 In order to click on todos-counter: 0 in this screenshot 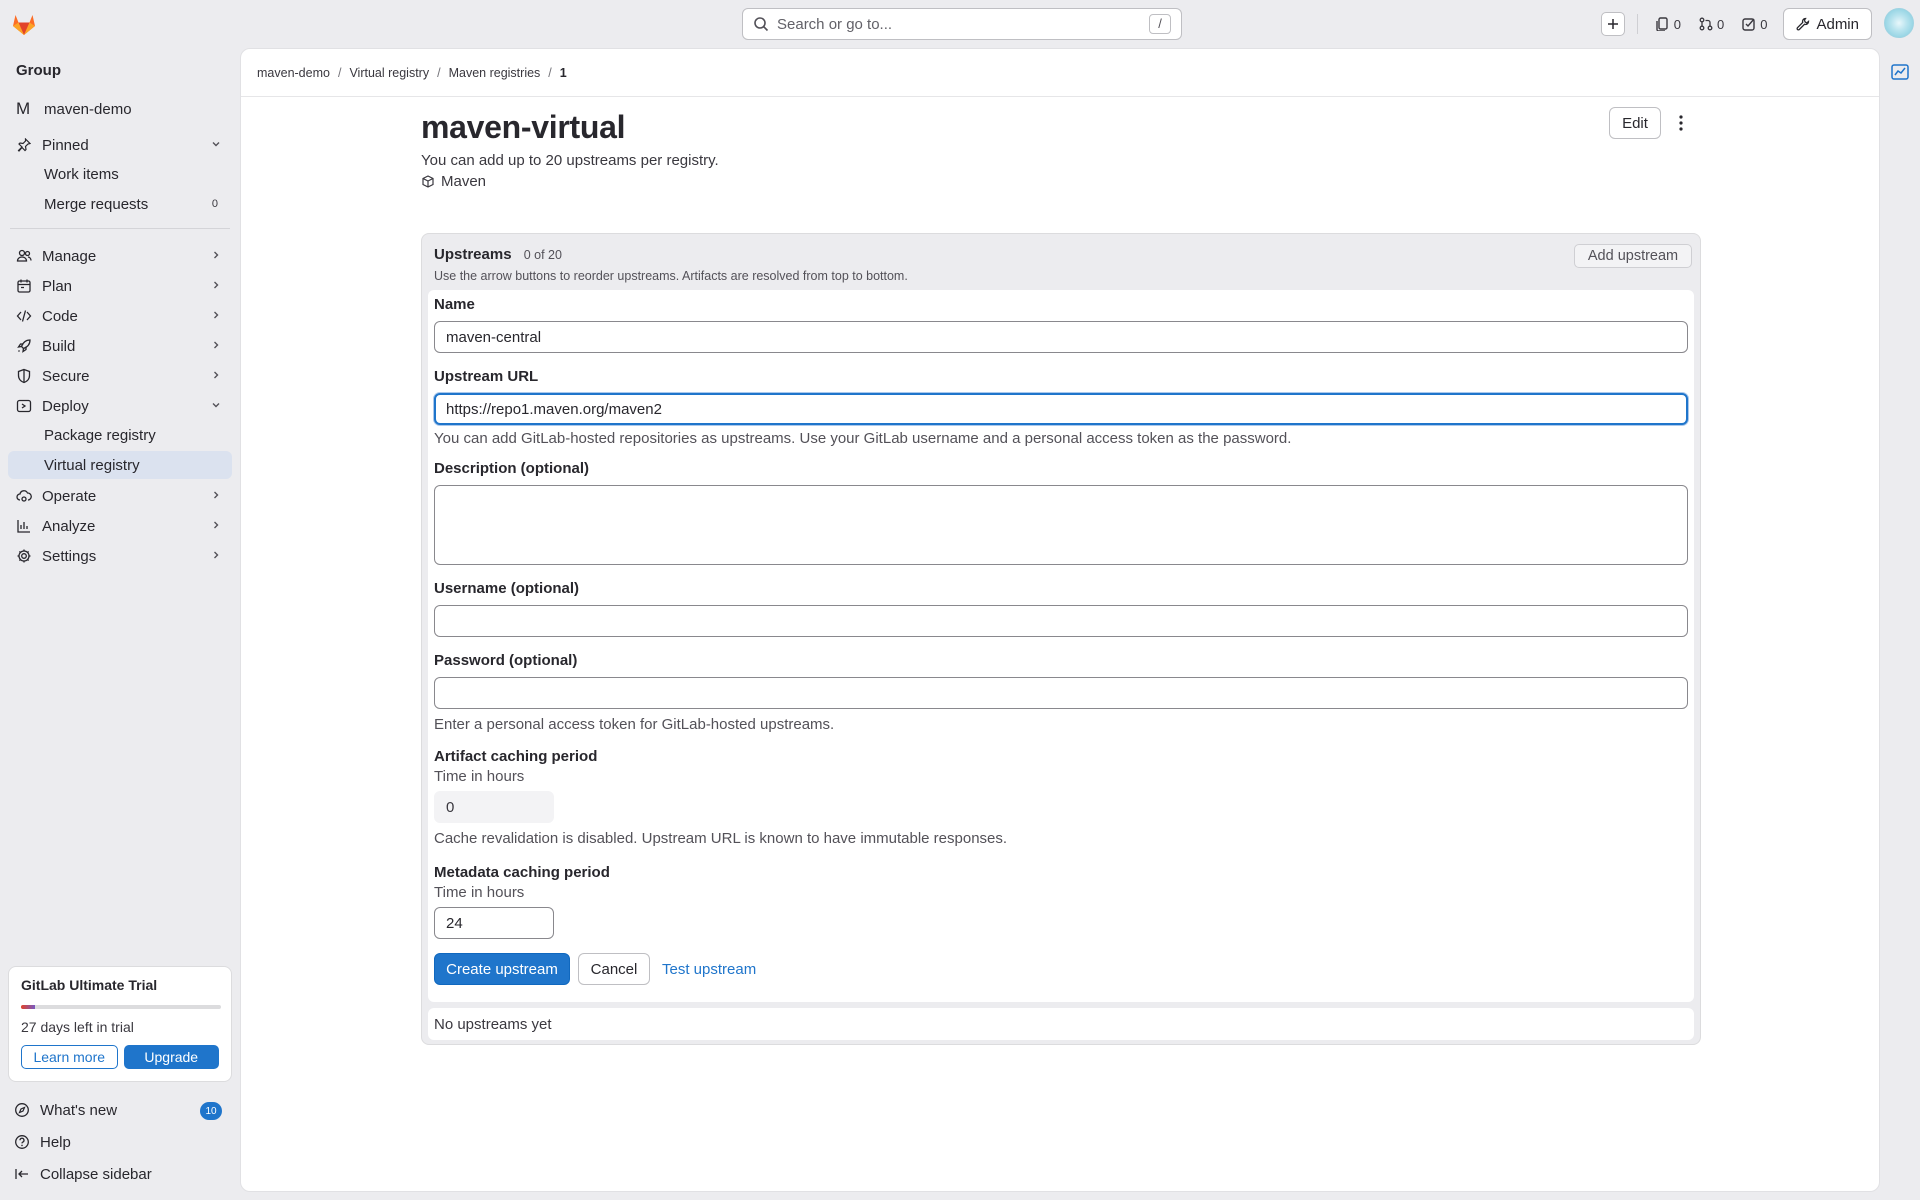, I will do `click(1754, 24)`.